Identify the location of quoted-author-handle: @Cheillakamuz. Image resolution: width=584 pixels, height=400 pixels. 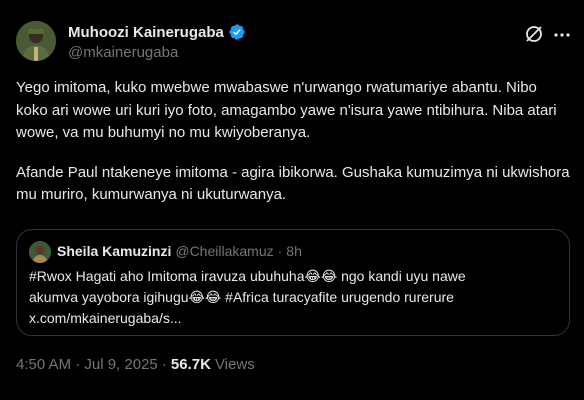
(224, 251).